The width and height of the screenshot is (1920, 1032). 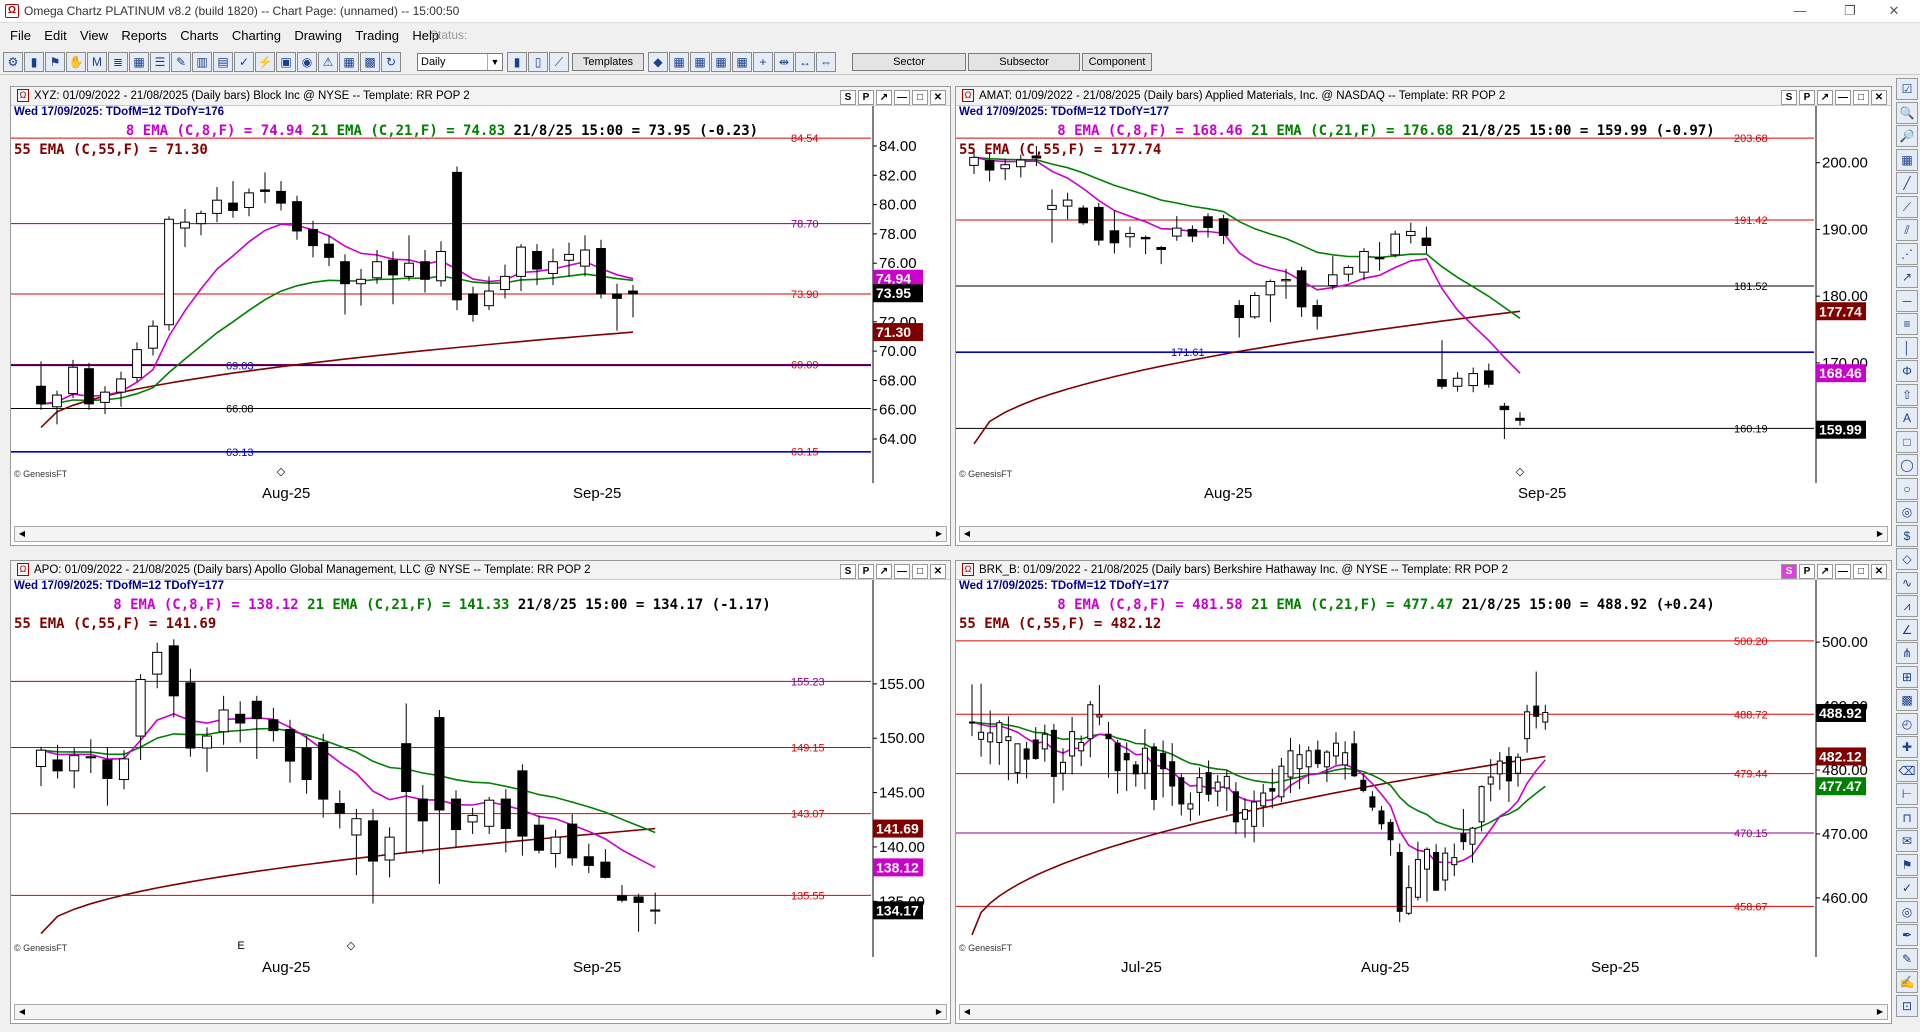 What do you see at coordinates (139, 62) in the screenshot?
I see `table-icon: ▦` at bounding box center [139, 62].